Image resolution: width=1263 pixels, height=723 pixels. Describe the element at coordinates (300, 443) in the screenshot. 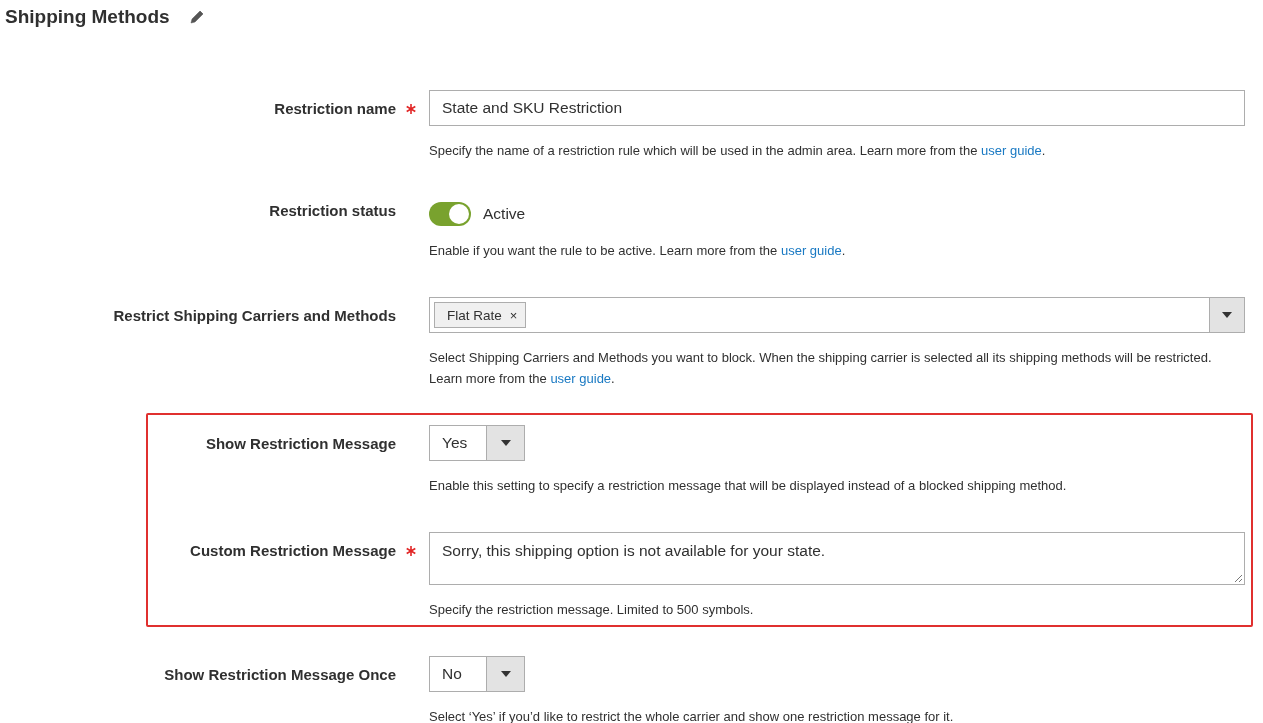

I see `field-label: Show Restriction Message` at that location.